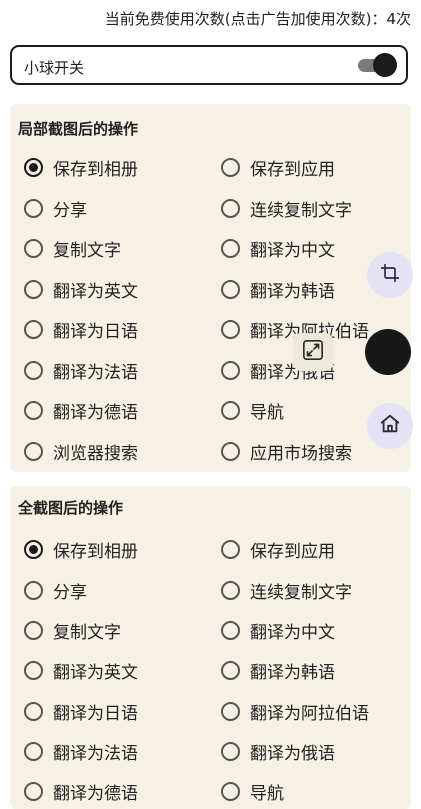 The image size is (421, 809). I want to click on full-option-translate-ar: 翻译为阿拉伯语, so click(295, 711).